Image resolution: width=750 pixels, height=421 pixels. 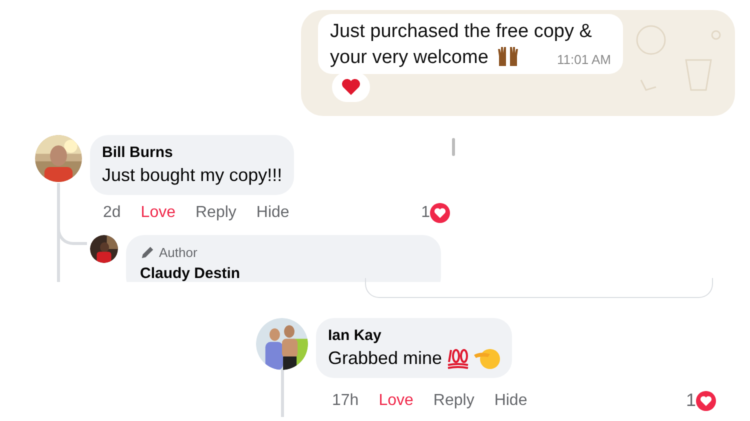 I want to click on comment-time: 2d, so click(x=112, y=213).